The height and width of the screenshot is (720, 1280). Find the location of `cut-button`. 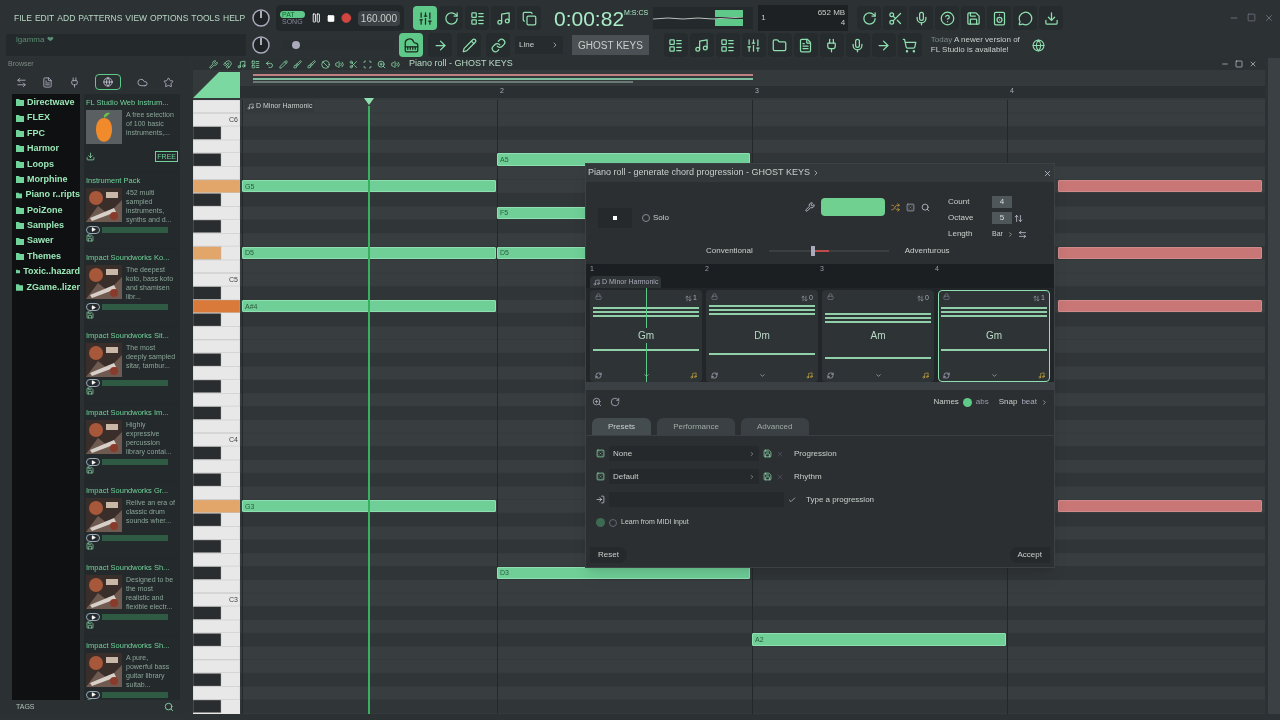

cut-button is located at coordinates (895, 18).